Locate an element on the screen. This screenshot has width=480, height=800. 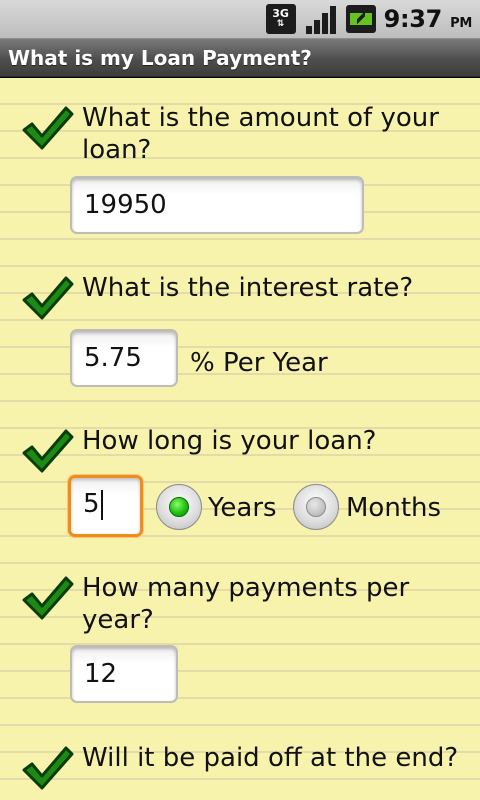
years-radio-indicator is located at coordinates (179, 507).